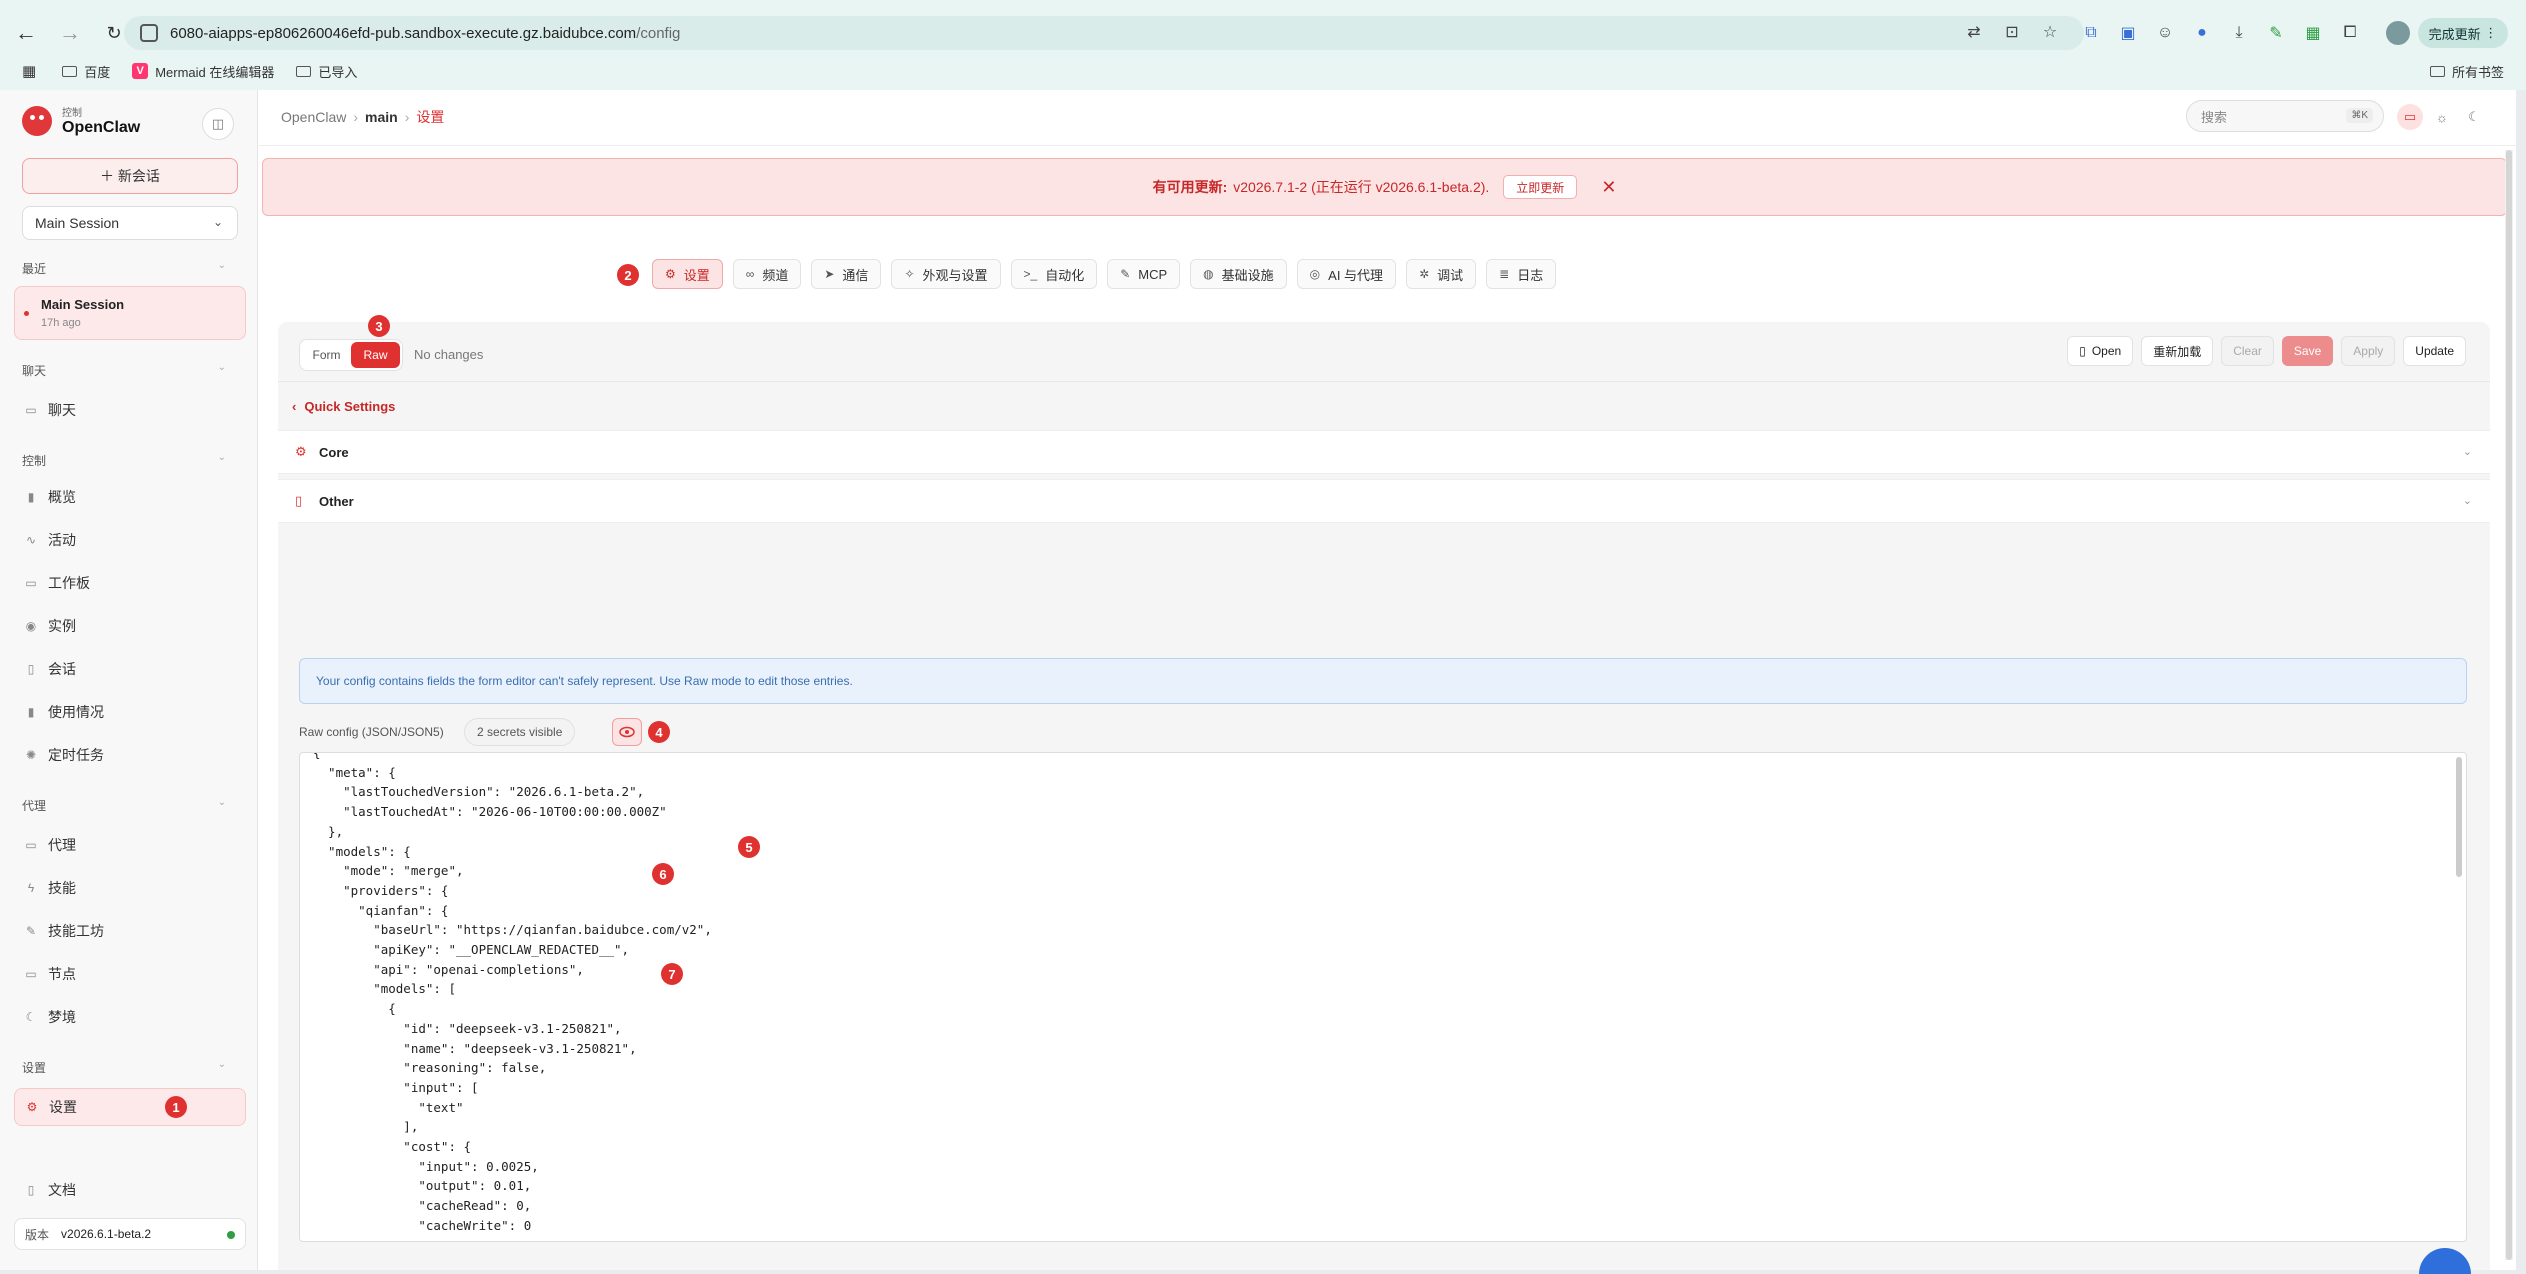 The height and width of the screenshot is (1274, 2526). What do you see at coordinates (696, 275) in the screenshot?
I see `tab-label: 设置` at bounding box center [696, 275].